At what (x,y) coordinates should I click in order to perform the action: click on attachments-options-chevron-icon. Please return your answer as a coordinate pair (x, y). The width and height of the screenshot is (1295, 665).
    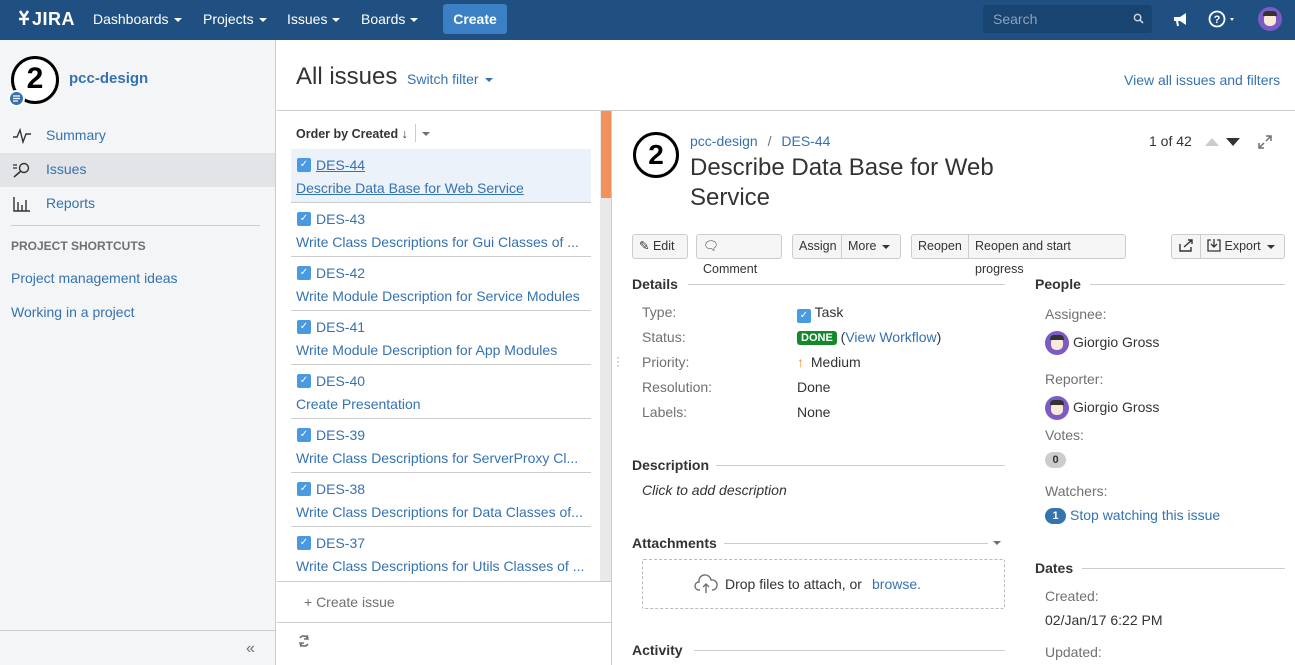
    Looking at the image, I should click on (997, 543).